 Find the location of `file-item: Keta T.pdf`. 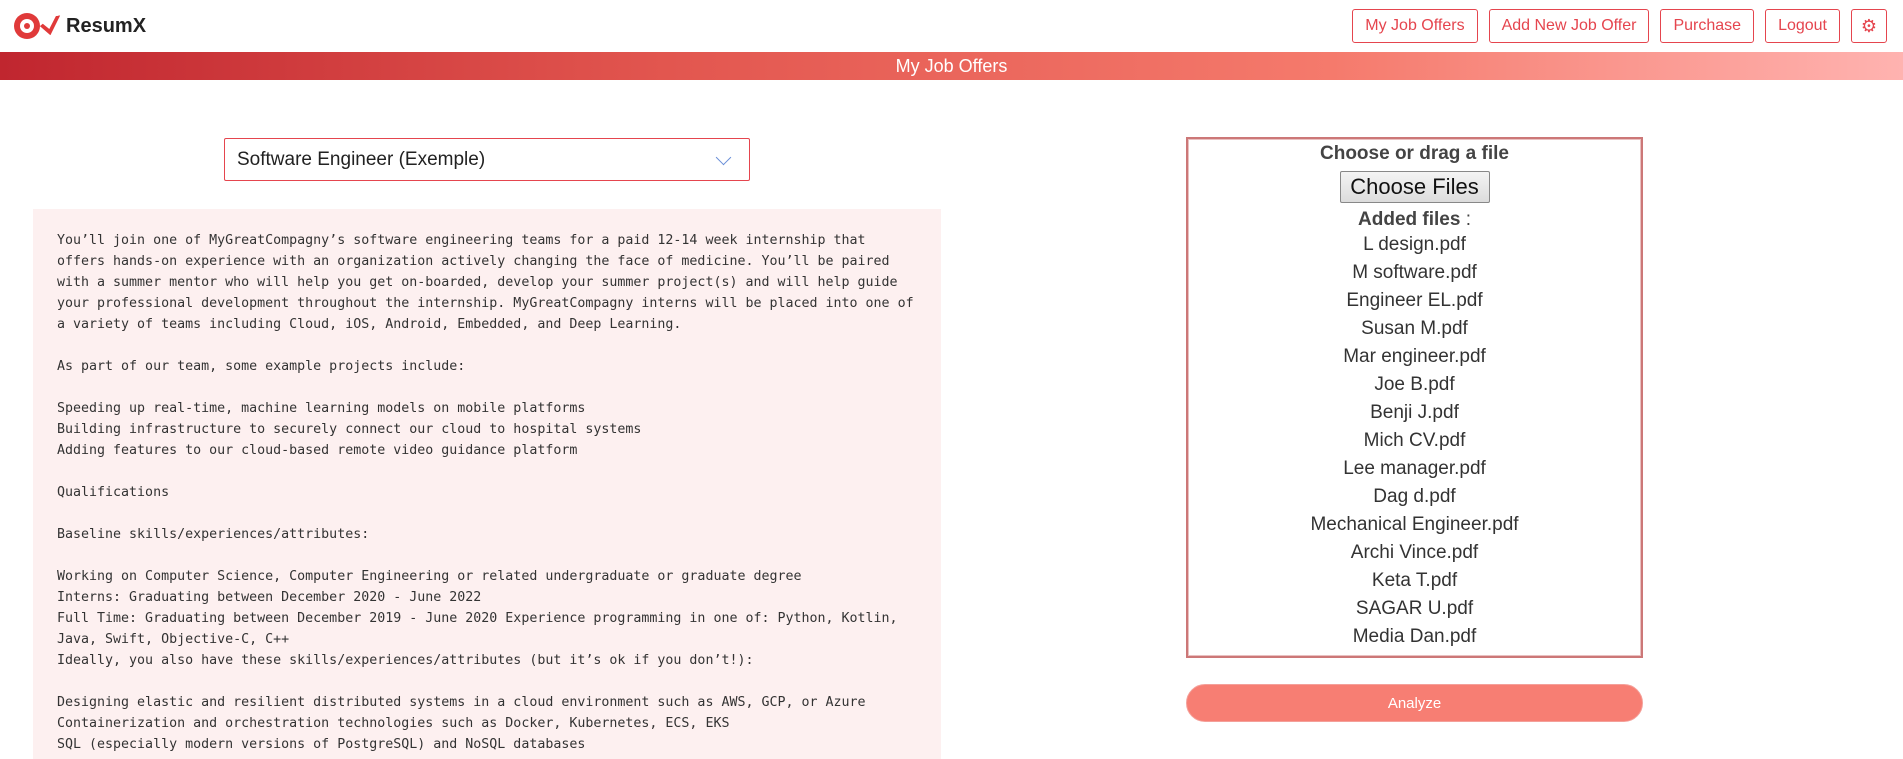

file-item: Keta T.pdf is located at coordinates (1414, 580).